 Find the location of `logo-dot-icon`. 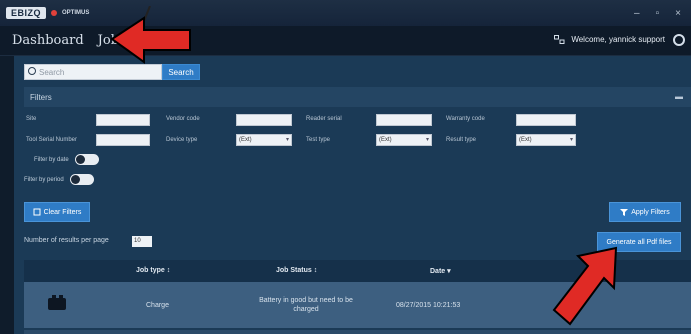

logo-dot-icon is located at coordinates (54, 13).